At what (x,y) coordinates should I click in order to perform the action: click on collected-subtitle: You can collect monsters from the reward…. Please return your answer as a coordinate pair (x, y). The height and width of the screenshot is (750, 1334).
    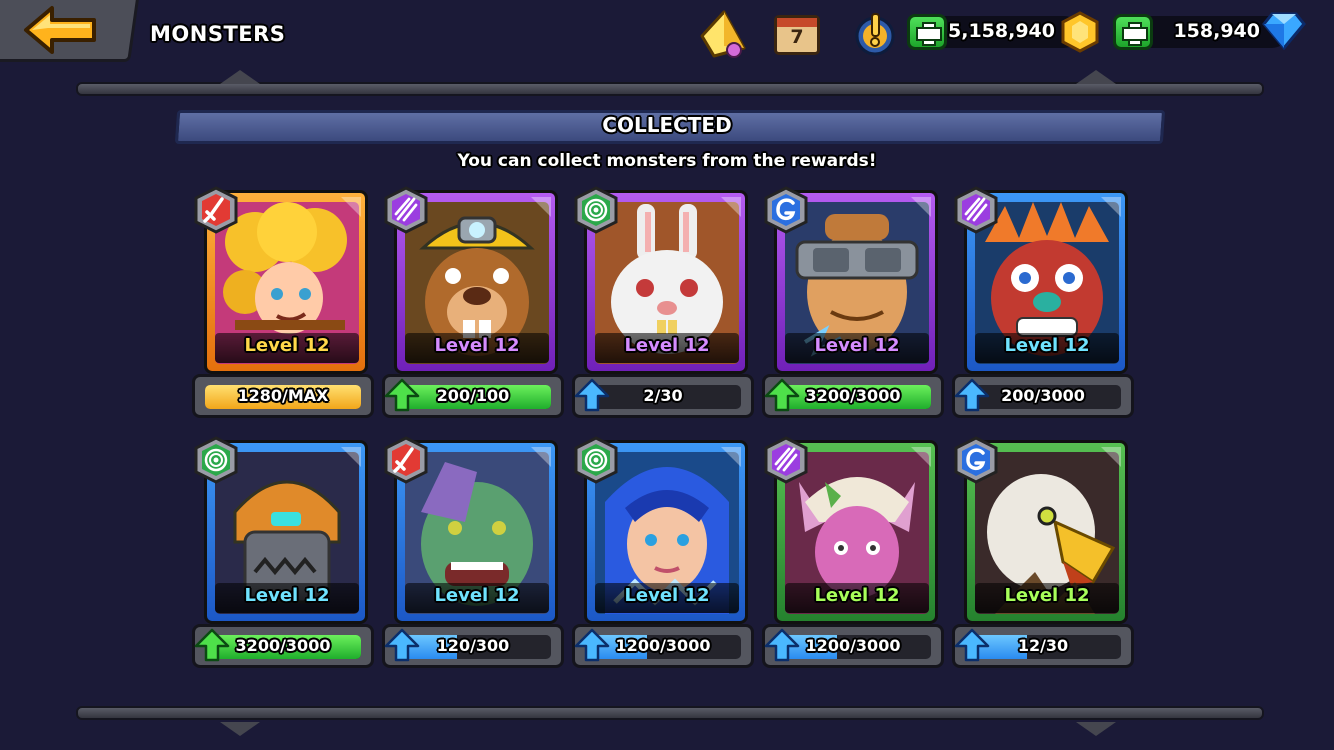
    Looking at the image, I should click on (667, 161).